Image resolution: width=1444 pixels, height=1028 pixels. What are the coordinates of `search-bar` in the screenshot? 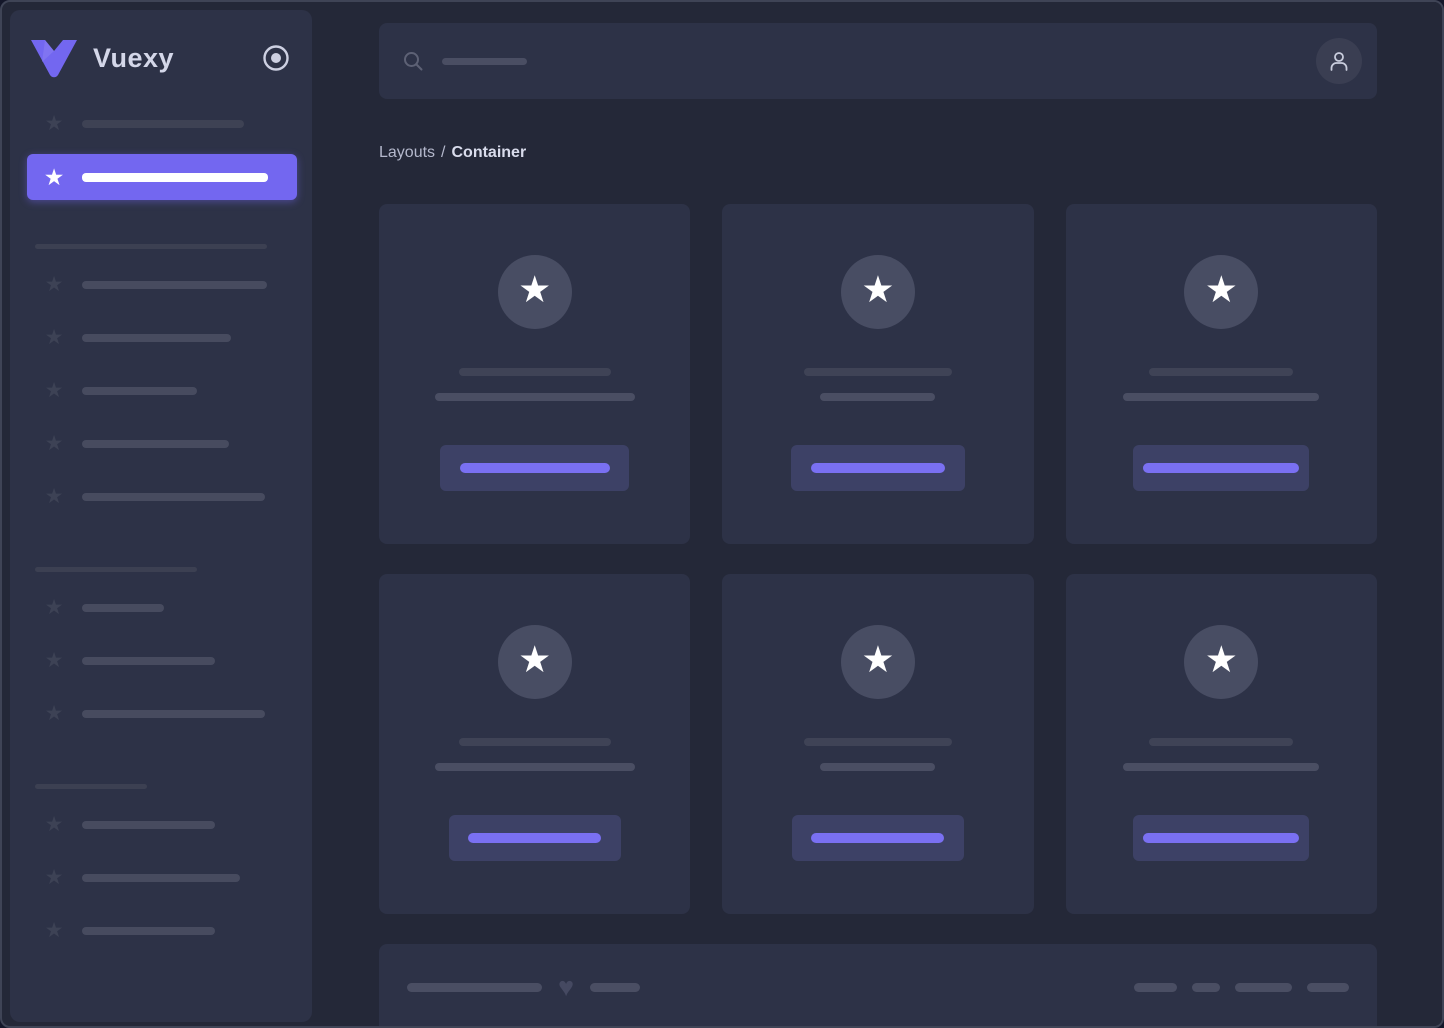 It's located at (878, 61).